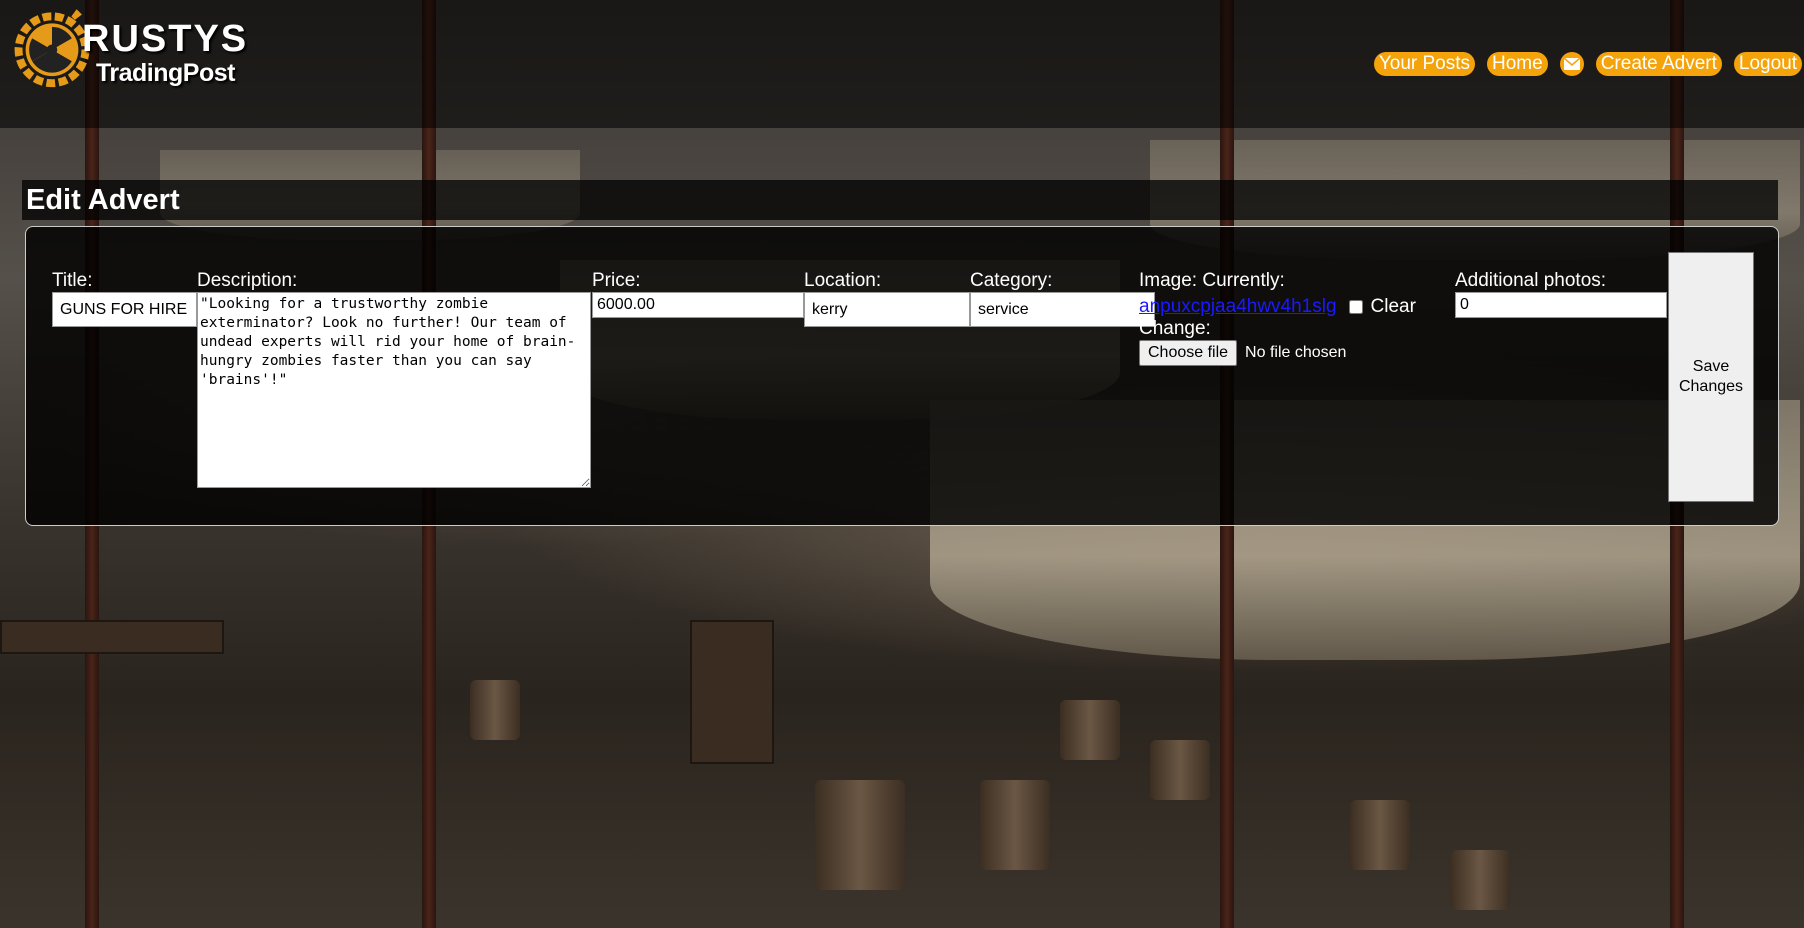 The image size is (1804, 928). Describe the element at coordinates (1561, 305) in the screenshot. I see `additional-photos-input` at that location.